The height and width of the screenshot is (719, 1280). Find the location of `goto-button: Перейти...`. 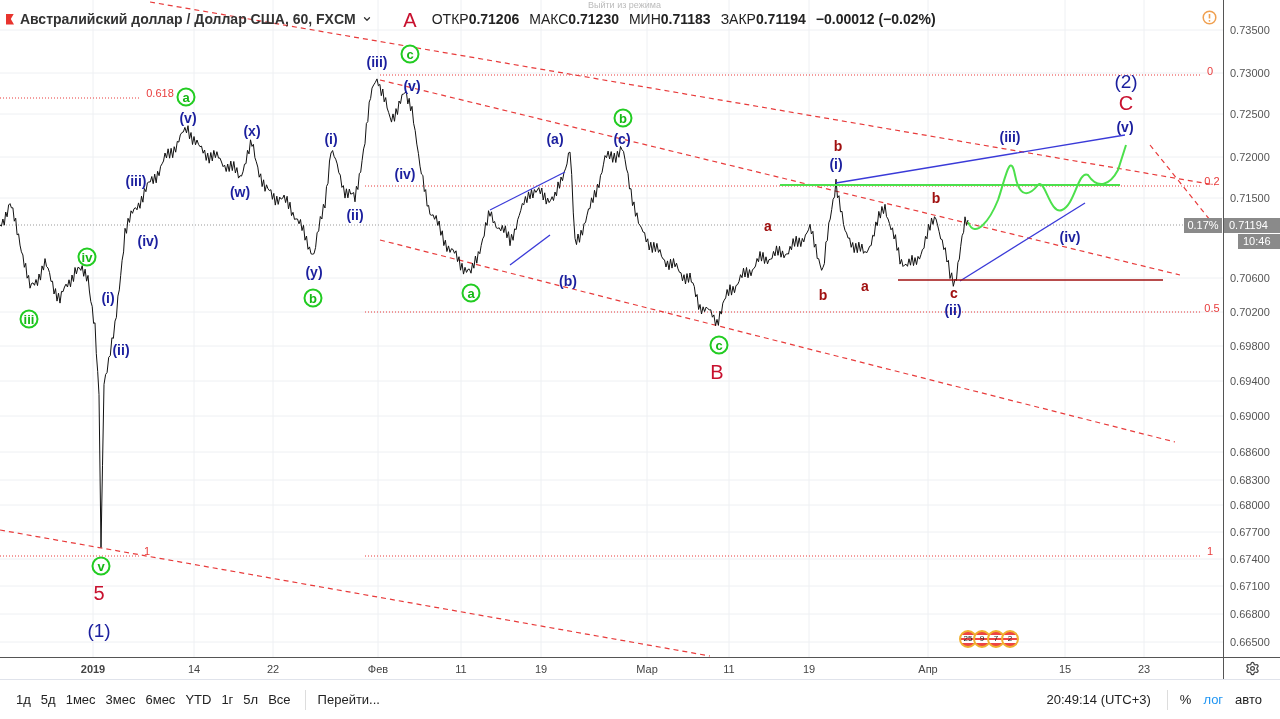

goto-button: Перейти... is located at coordinates (348, 699).